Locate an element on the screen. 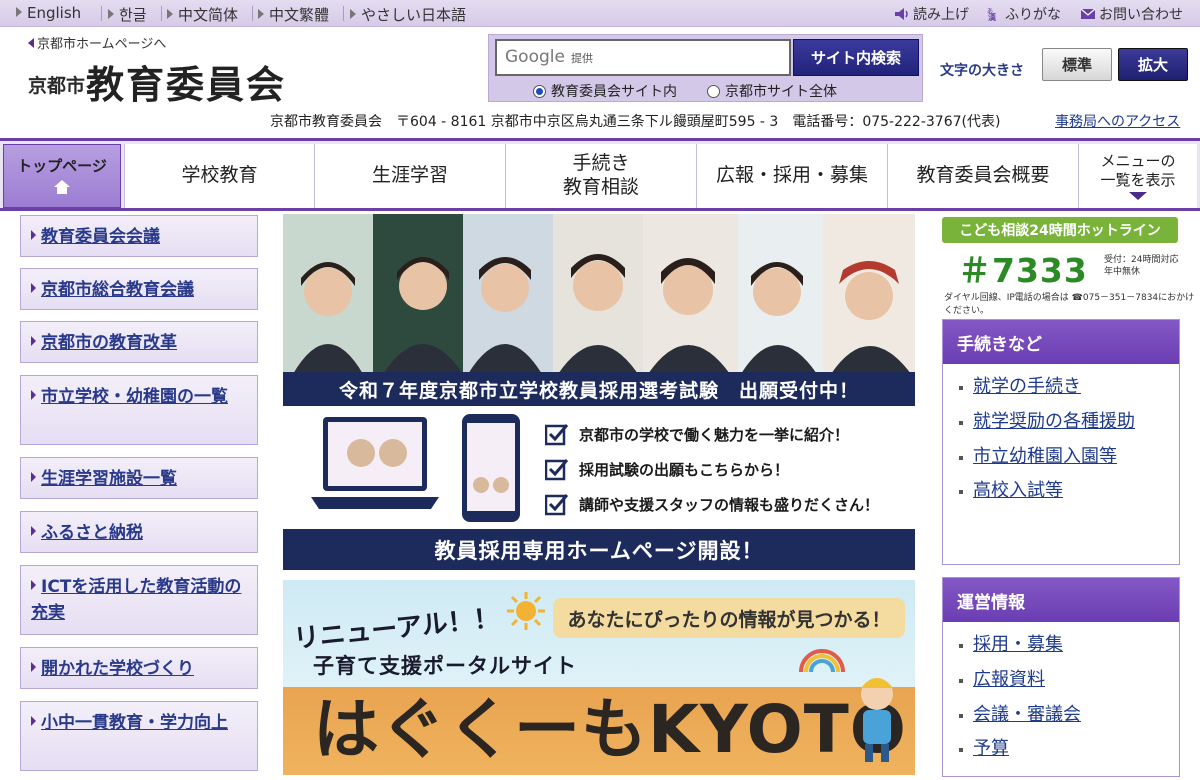  panel-link: 高校入試等 is located at coordinates (1061, 491).